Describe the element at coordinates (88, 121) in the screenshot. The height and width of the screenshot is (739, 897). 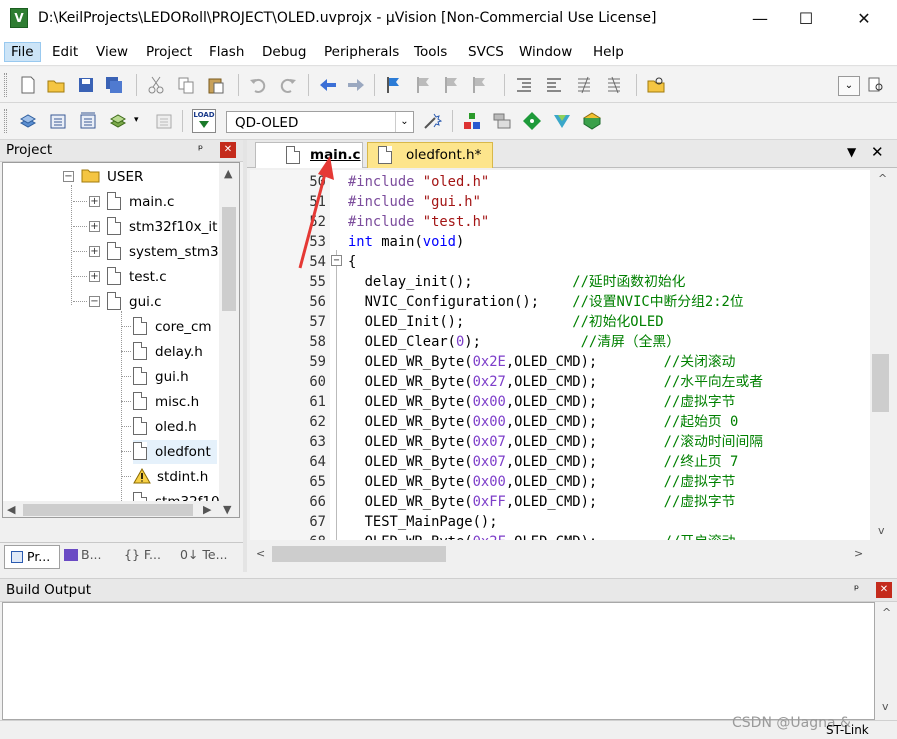
I see `rebuild-icon` at that location.